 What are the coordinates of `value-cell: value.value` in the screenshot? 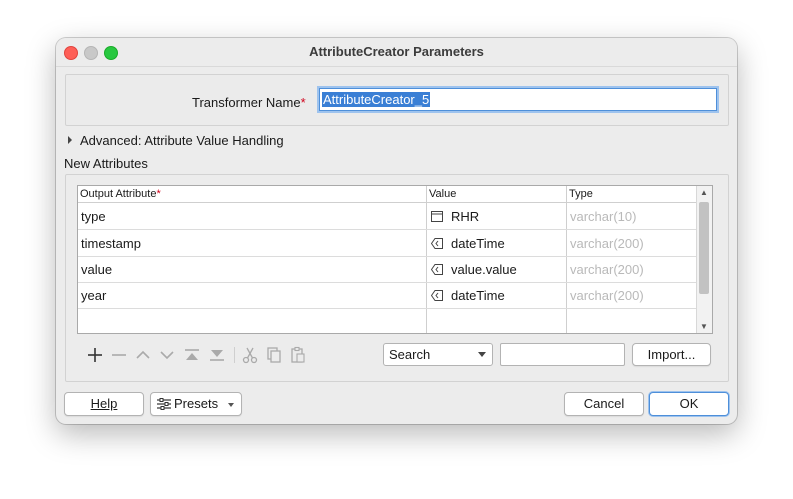 It's located at (474, 269).